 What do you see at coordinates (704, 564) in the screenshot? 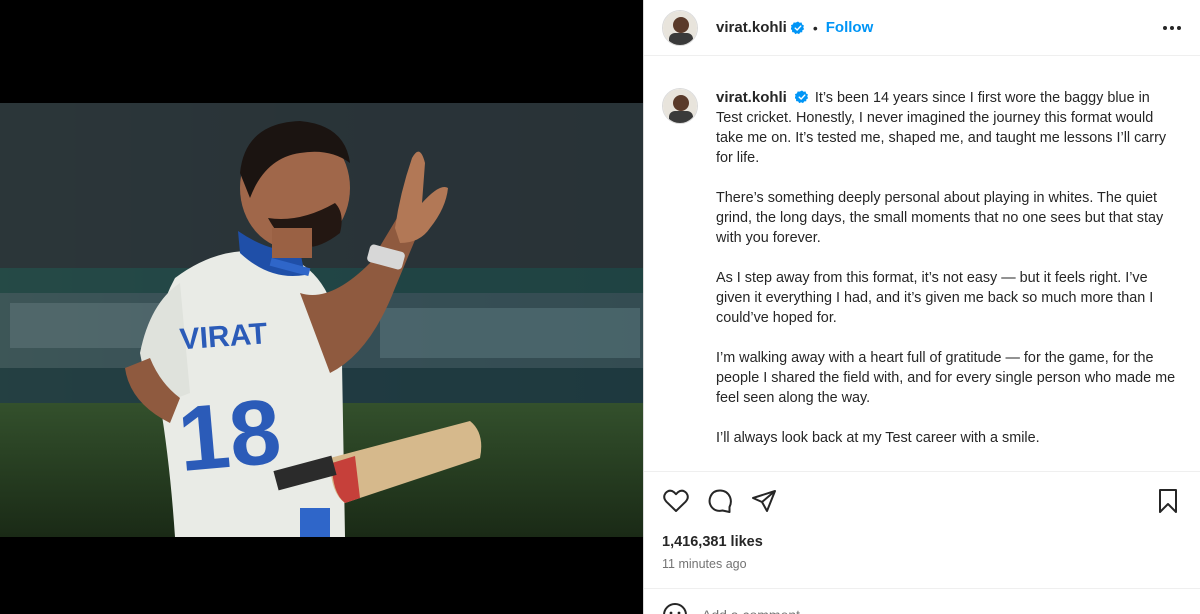
I see `post-timestamp: 11 minutes ago` at bounding box center [704, 564].